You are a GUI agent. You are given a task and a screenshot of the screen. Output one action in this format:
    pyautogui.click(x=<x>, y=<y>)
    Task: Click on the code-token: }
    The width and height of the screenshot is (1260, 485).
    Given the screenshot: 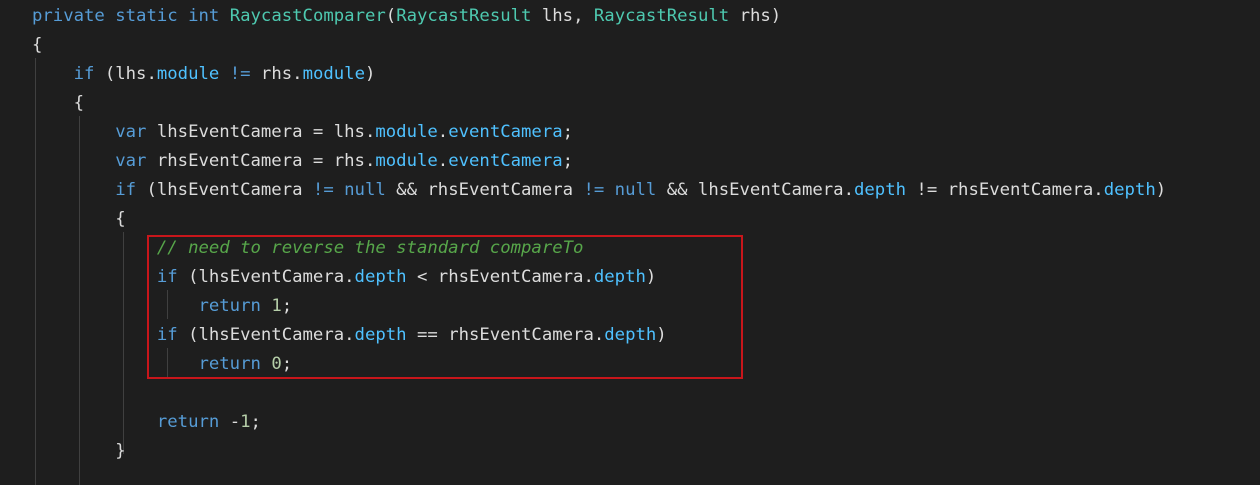 What is the action you would take?
    pyautogui.click(x=79, y=451)
    